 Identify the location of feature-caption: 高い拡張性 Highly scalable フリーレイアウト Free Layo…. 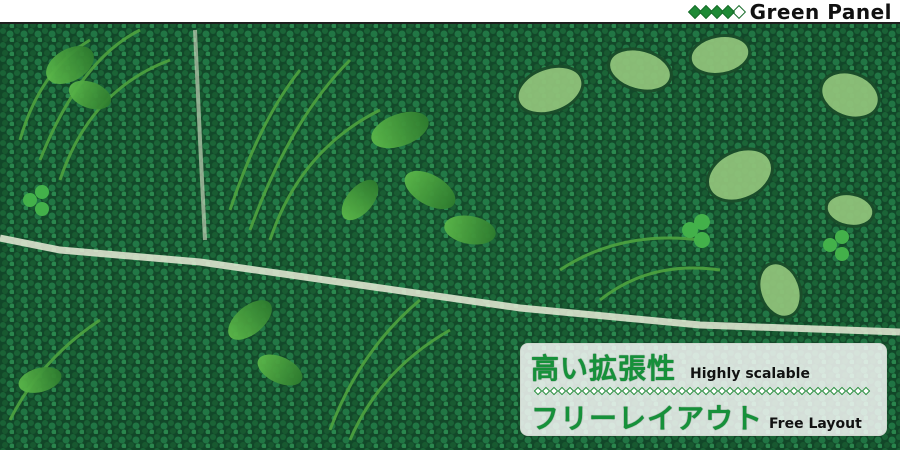
(703, 389).